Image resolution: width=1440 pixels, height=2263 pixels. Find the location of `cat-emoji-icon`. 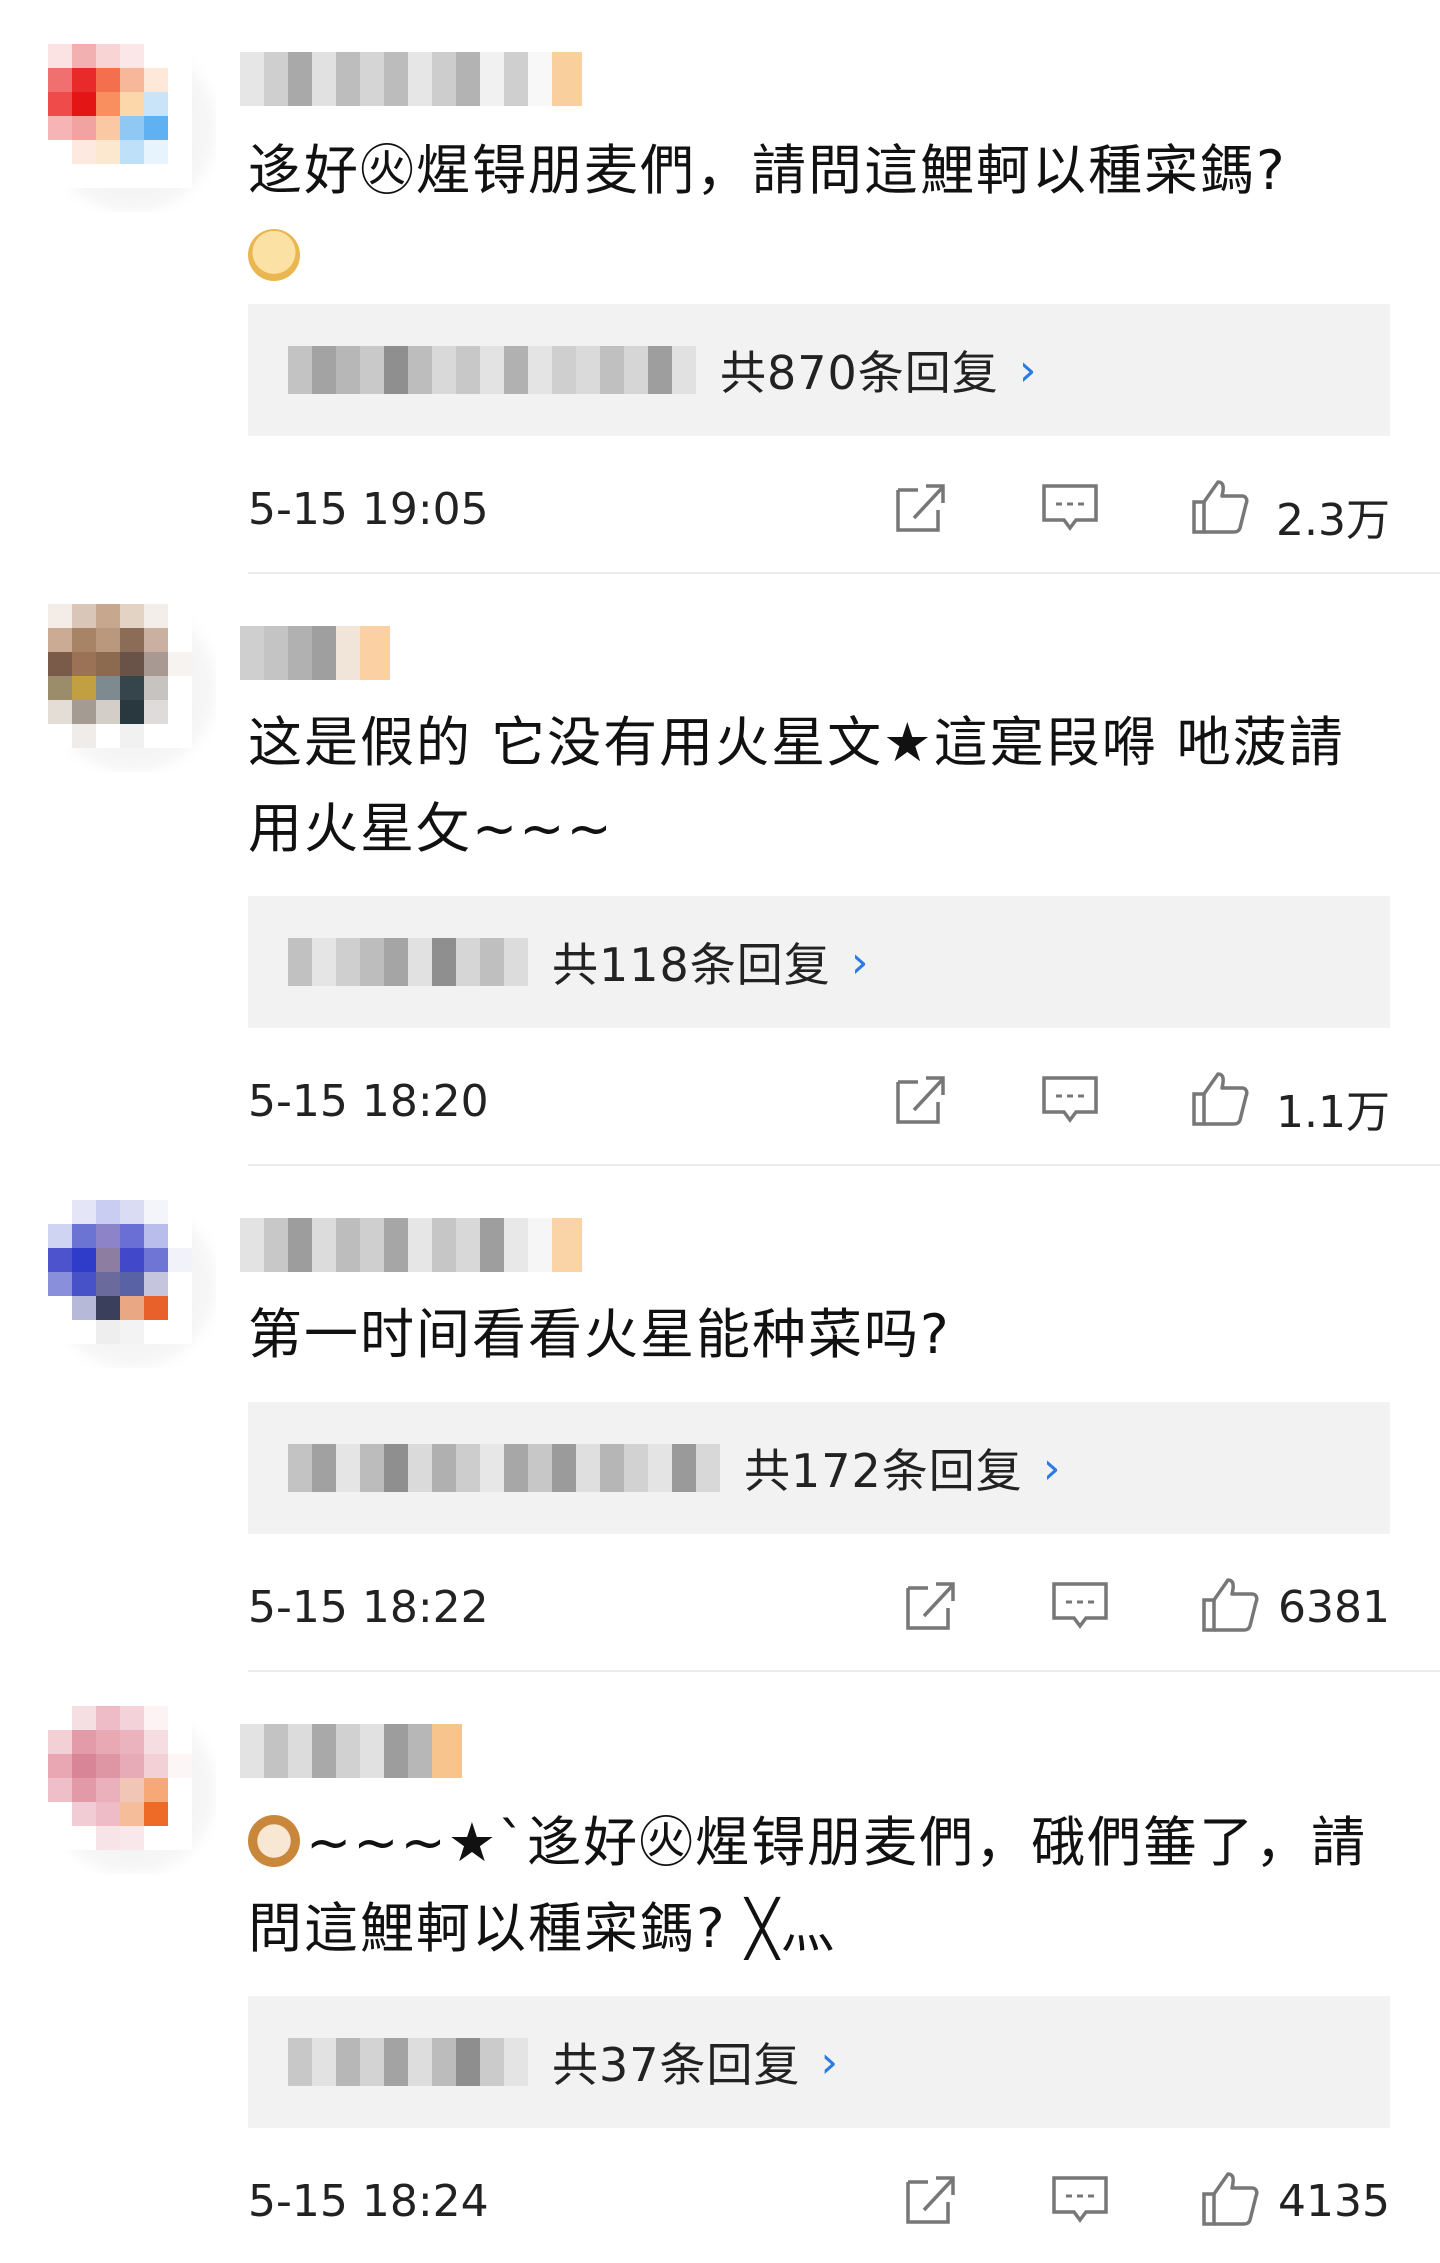

cat-emoji-icon is located at coordinates (274, 1841).